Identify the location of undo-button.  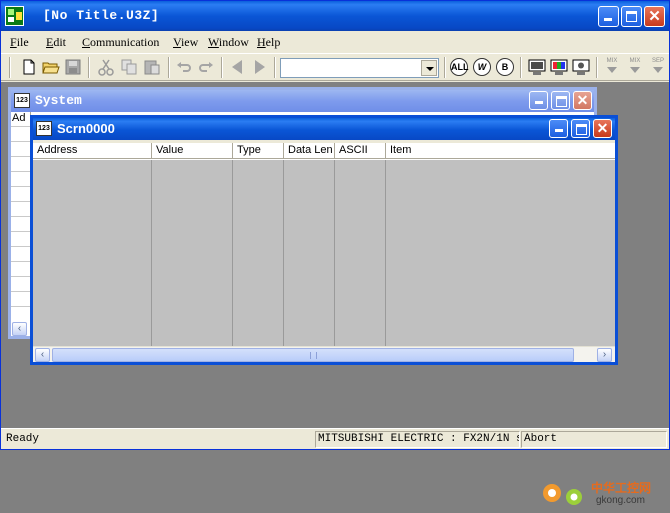
(184, 67).